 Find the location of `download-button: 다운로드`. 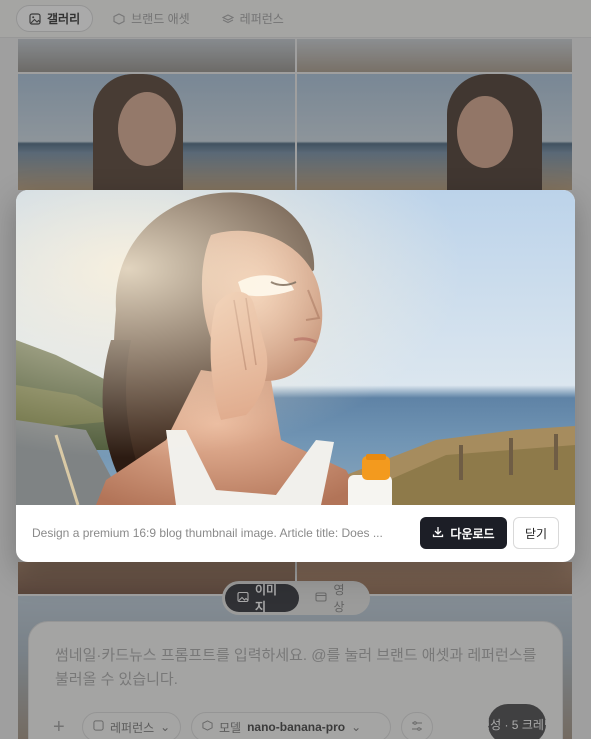

download-button: 다운로드 is located at coordinates (463, 533).